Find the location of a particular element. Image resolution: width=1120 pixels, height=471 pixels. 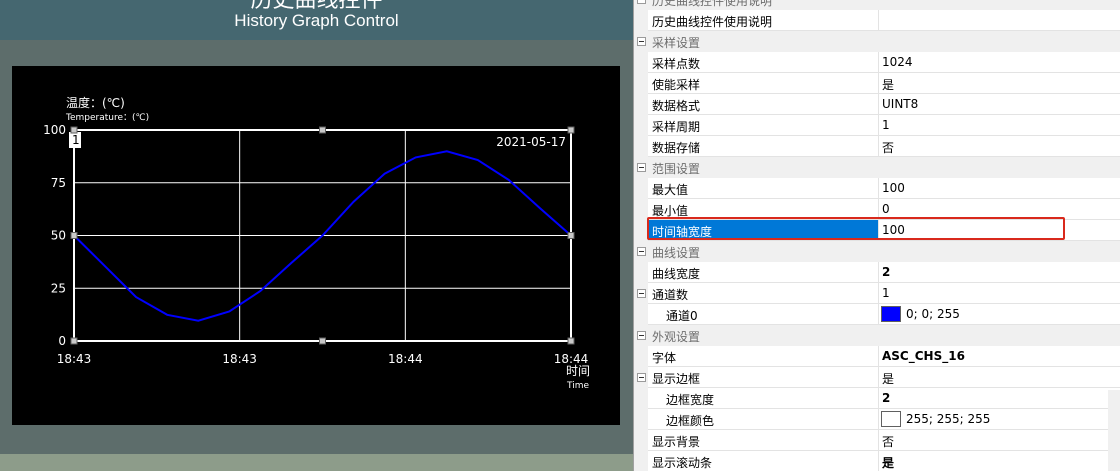

property-row: 采样点数 1024 is located at coordinates (877, 62).